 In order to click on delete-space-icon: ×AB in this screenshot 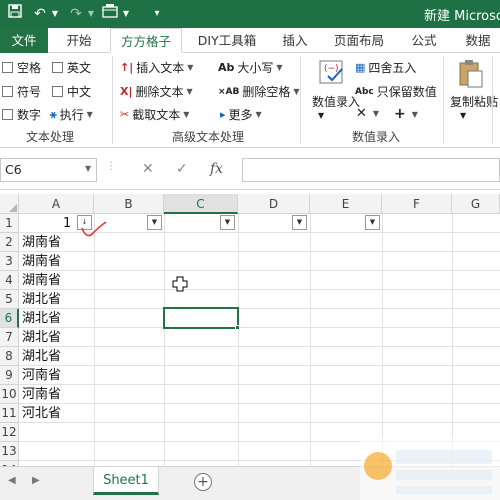, I will do `click(229, 91)`.